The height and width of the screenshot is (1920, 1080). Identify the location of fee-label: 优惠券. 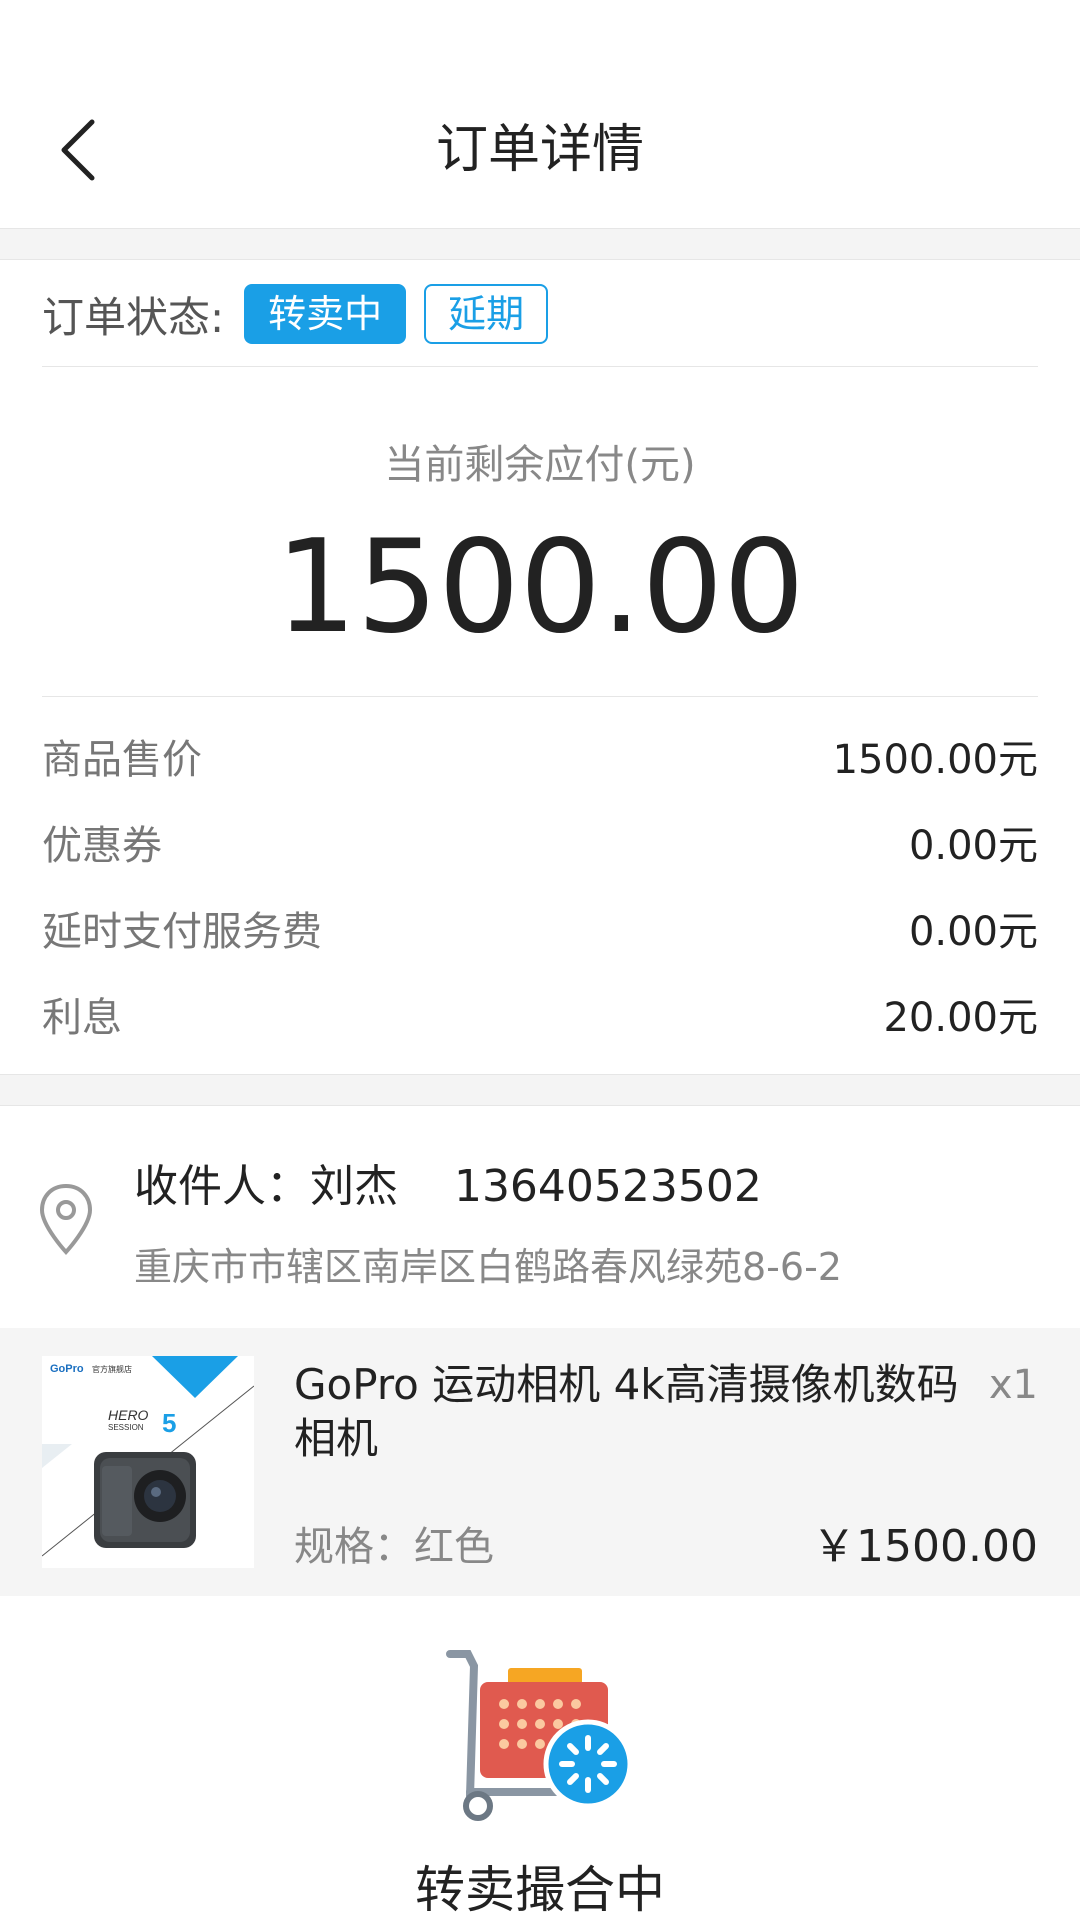
(102, 846).